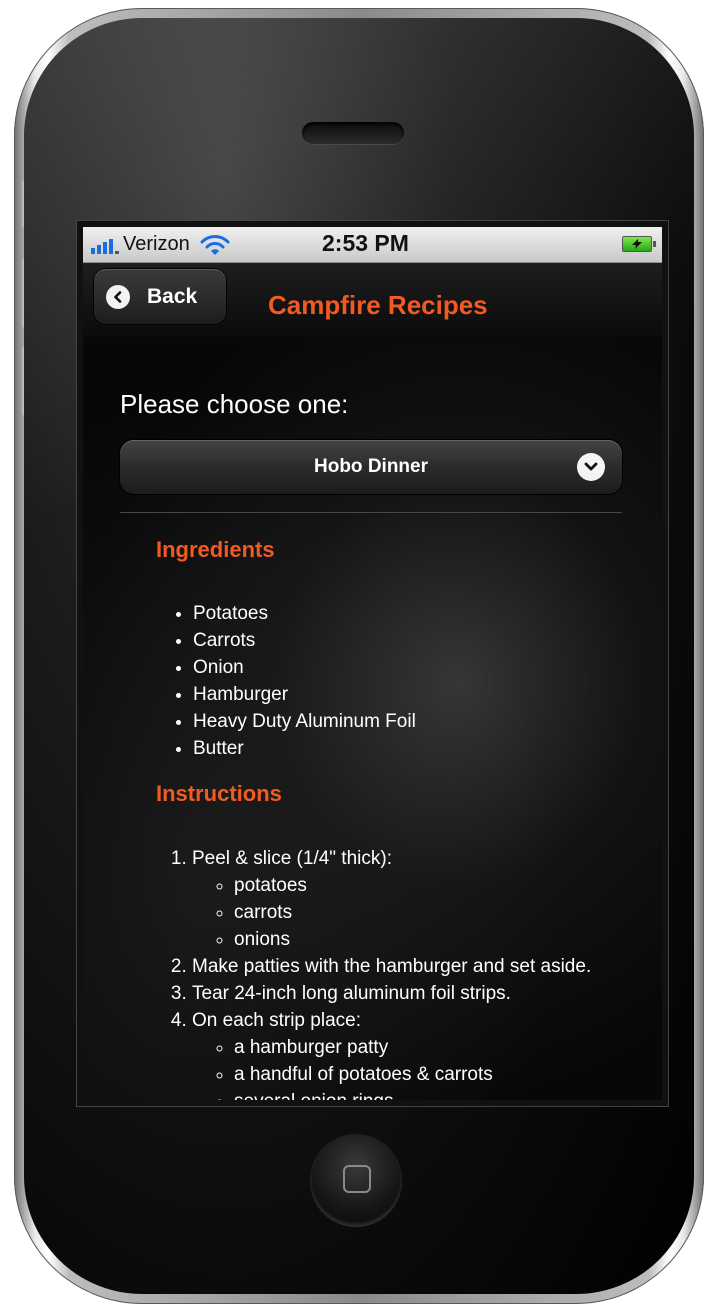  I want to click on recipe-select-value: Hobo Dinner, so click(371, 466).